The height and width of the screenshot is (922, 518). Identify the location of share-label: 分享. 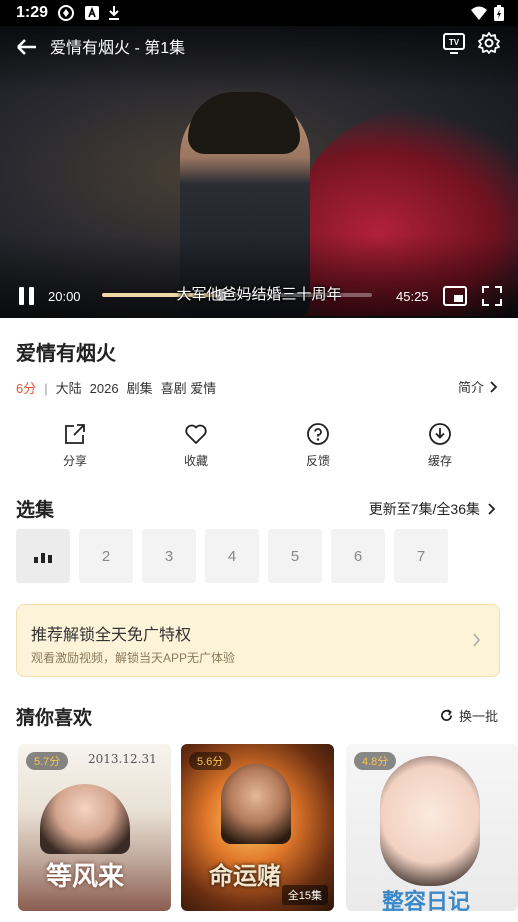
(74, 461).